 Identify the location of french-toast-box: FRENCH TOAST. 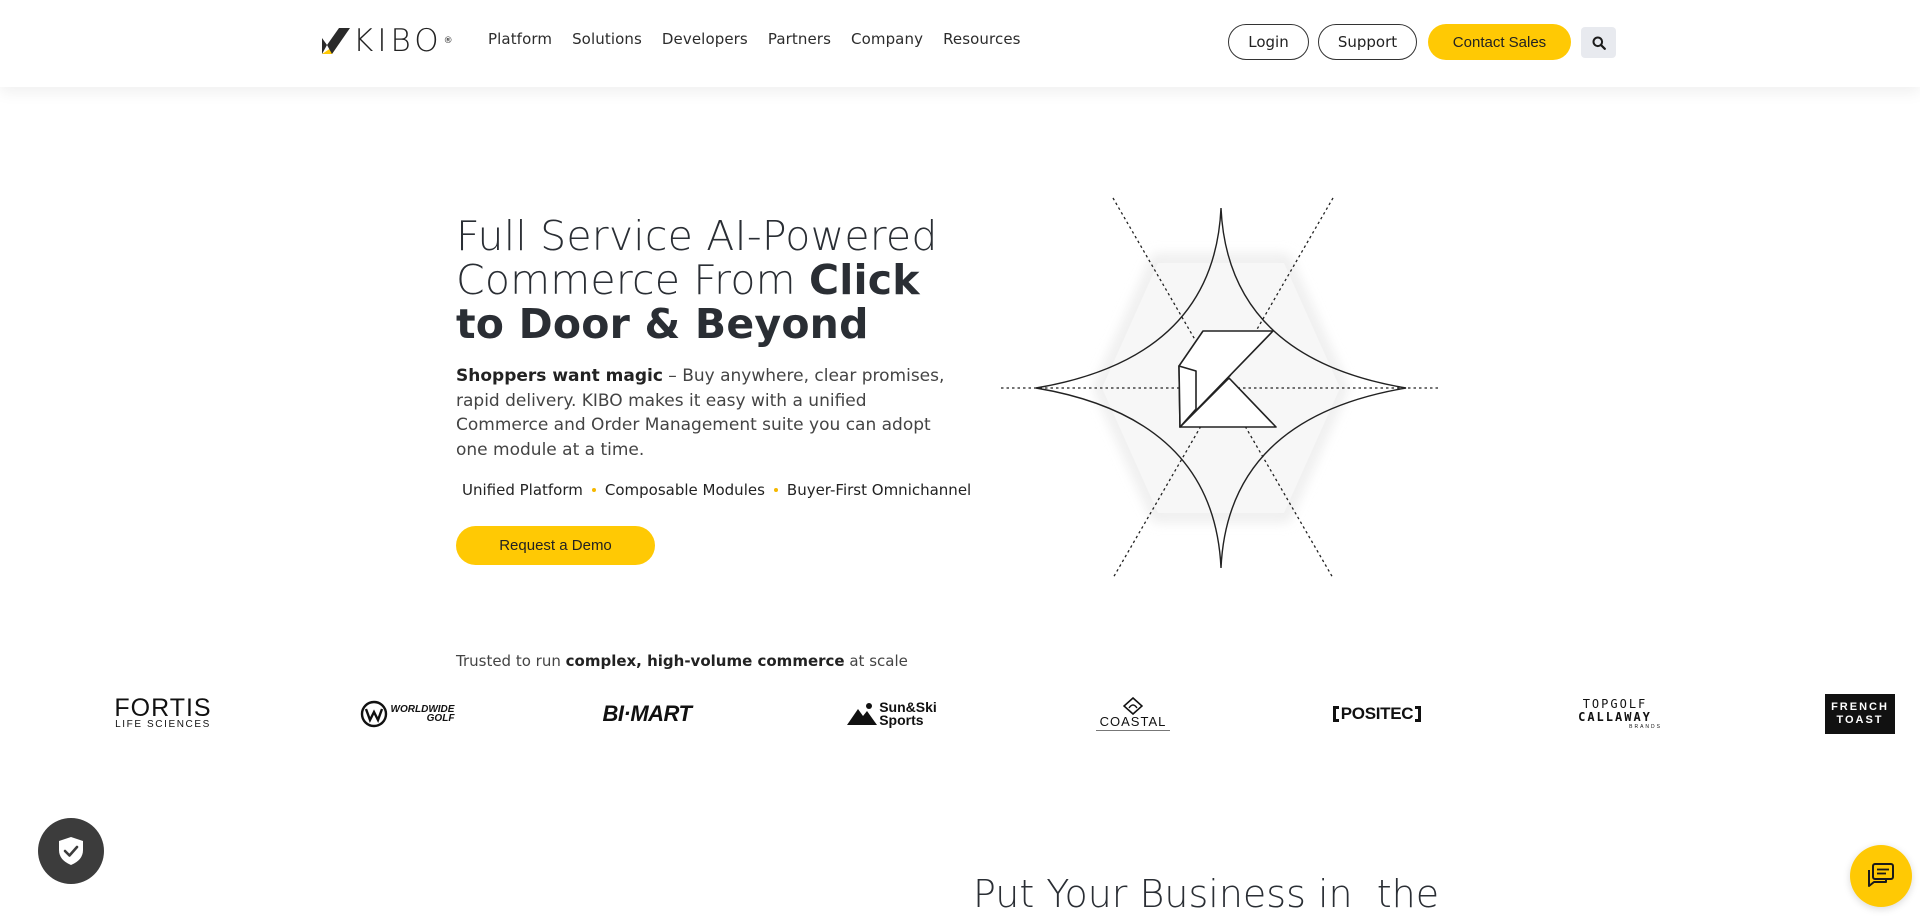
(1860, 714).